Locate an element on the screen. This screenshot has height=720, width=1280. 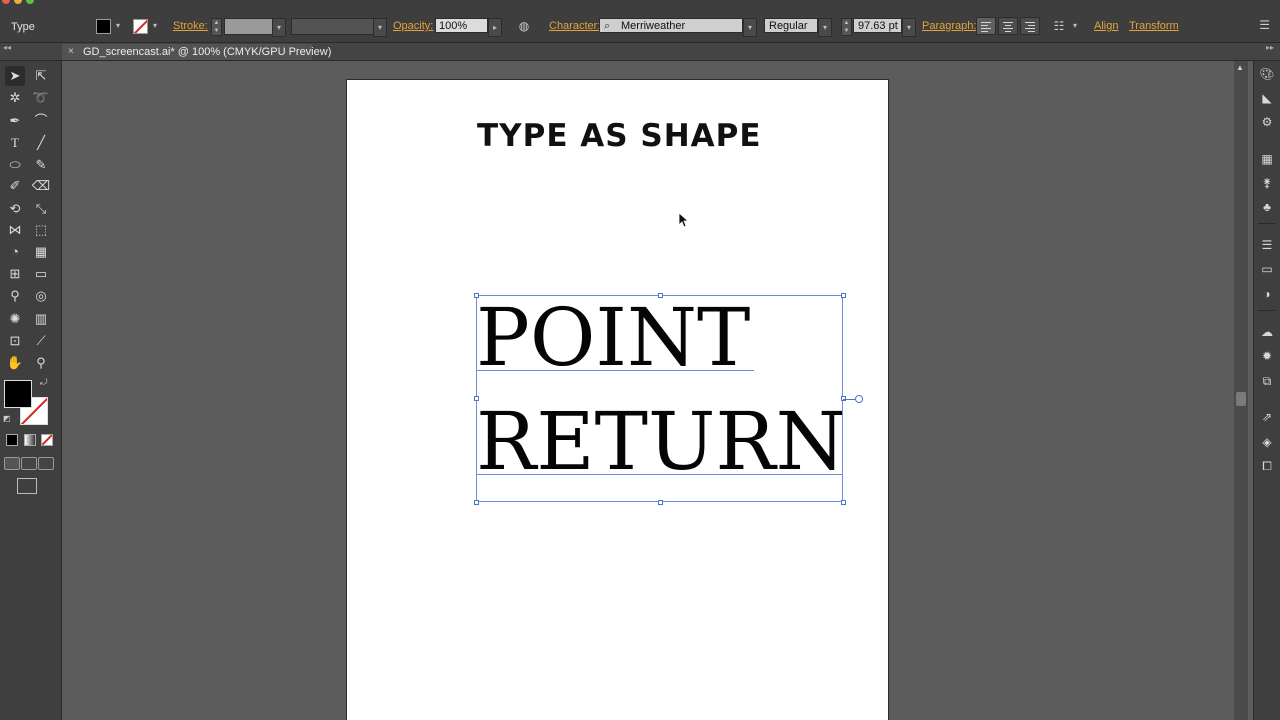
stroke-weight-dropdown: ▾ is located at coordinates (279, 27).